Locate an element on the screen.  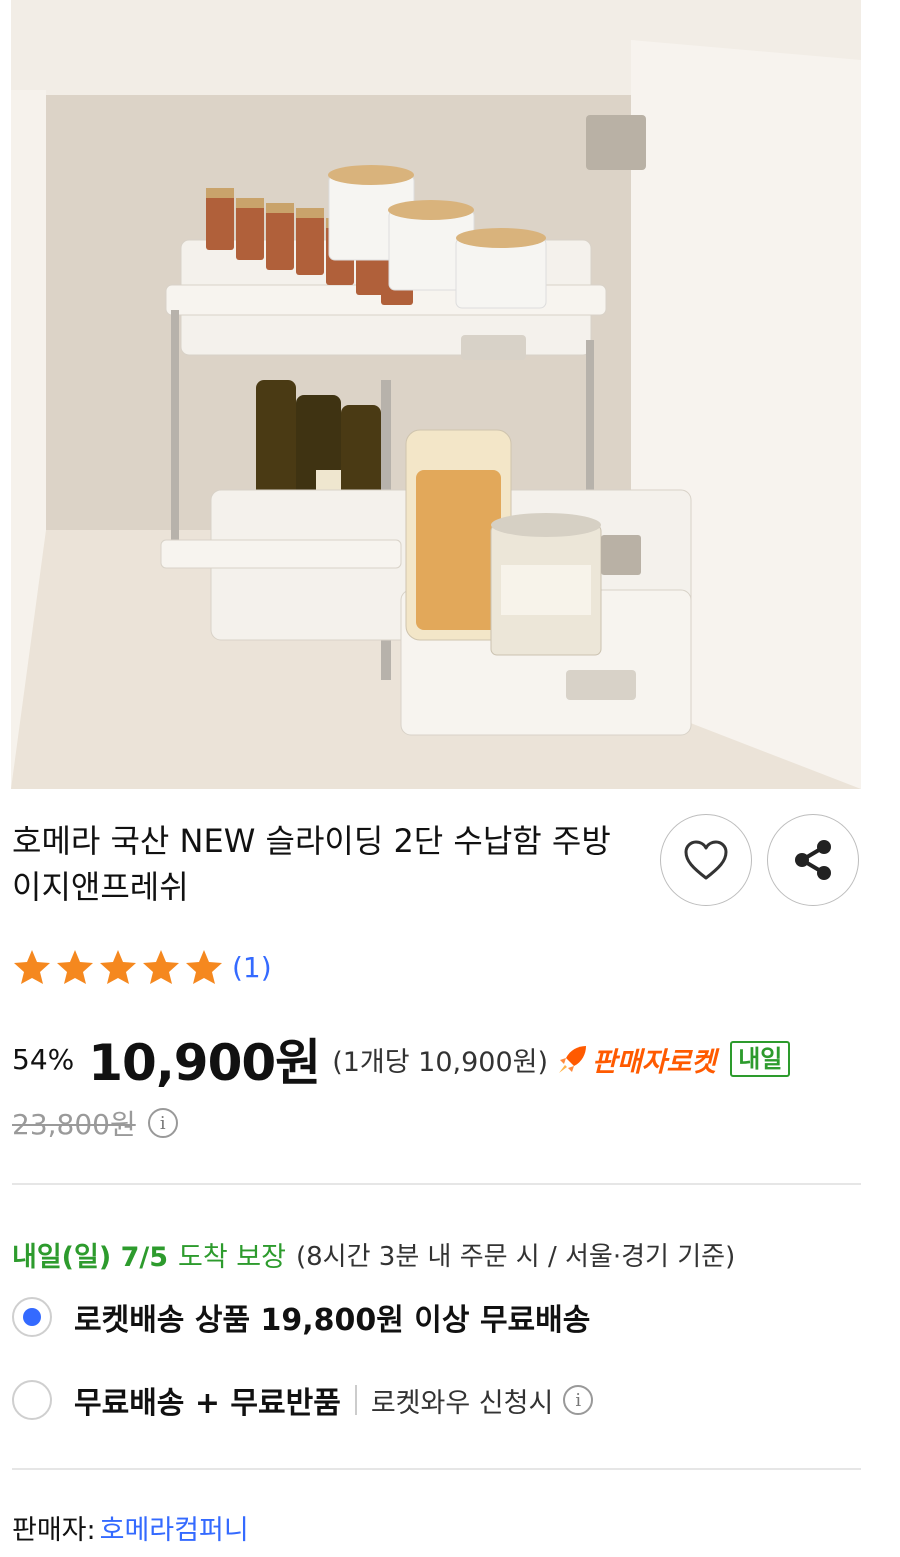
shipping-option-rocket: 로켓배송 상품 19,800원 이상 무료배송 is located at coordinates (301, 1317).